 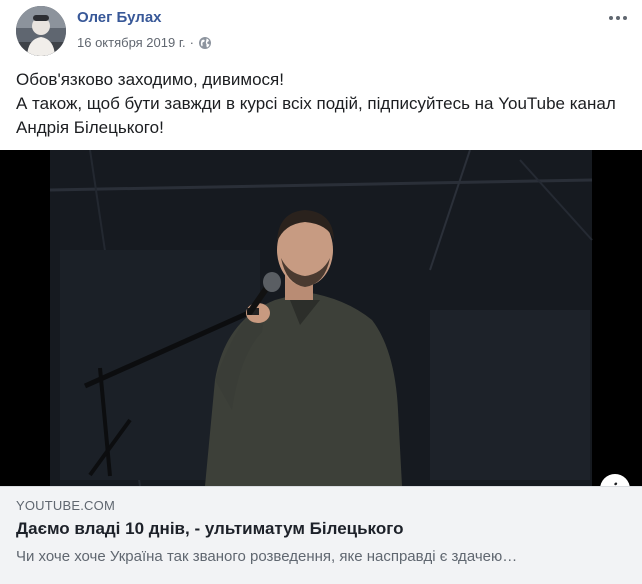 I want to click on author-name: Олег Булах, so click(x=119, y=17).